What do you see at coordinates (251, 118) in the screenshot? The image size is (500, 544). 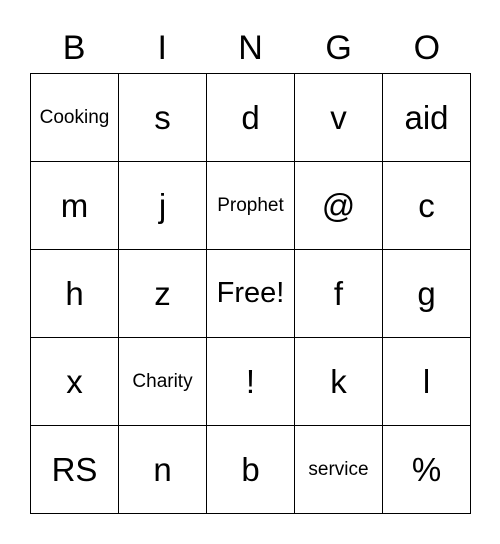 I see `bingo-cell: d` at bounding box center [251, 118].